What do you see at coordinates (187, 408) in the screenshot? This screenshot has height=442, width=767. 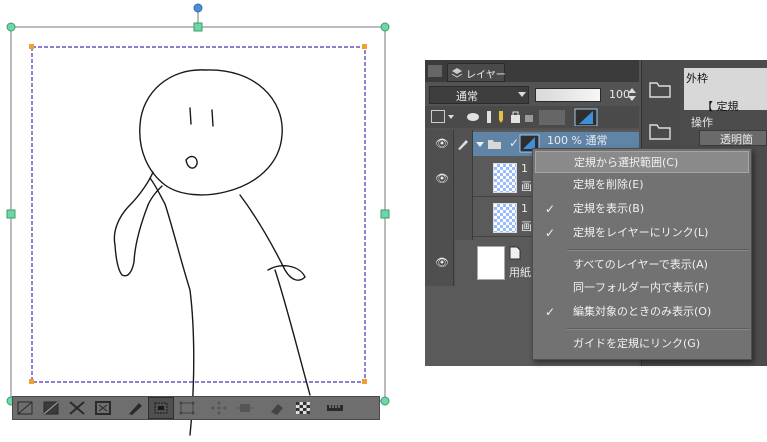 I see `perspective-frame-icon` at bounding box center [187, 408].